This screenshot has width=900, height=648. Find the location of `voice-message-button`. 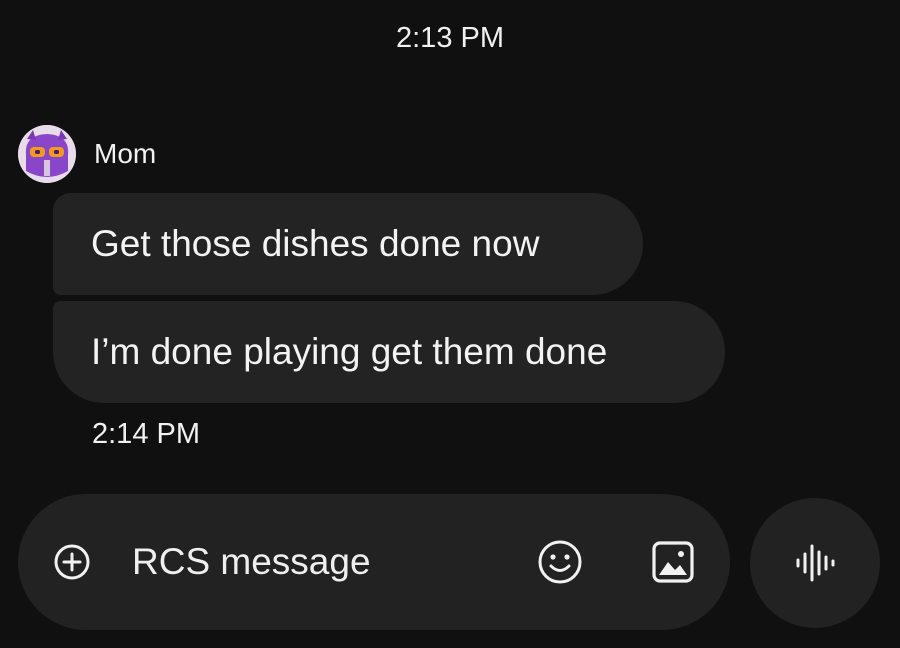

voice-message-button is located at coordinates (815, 563).